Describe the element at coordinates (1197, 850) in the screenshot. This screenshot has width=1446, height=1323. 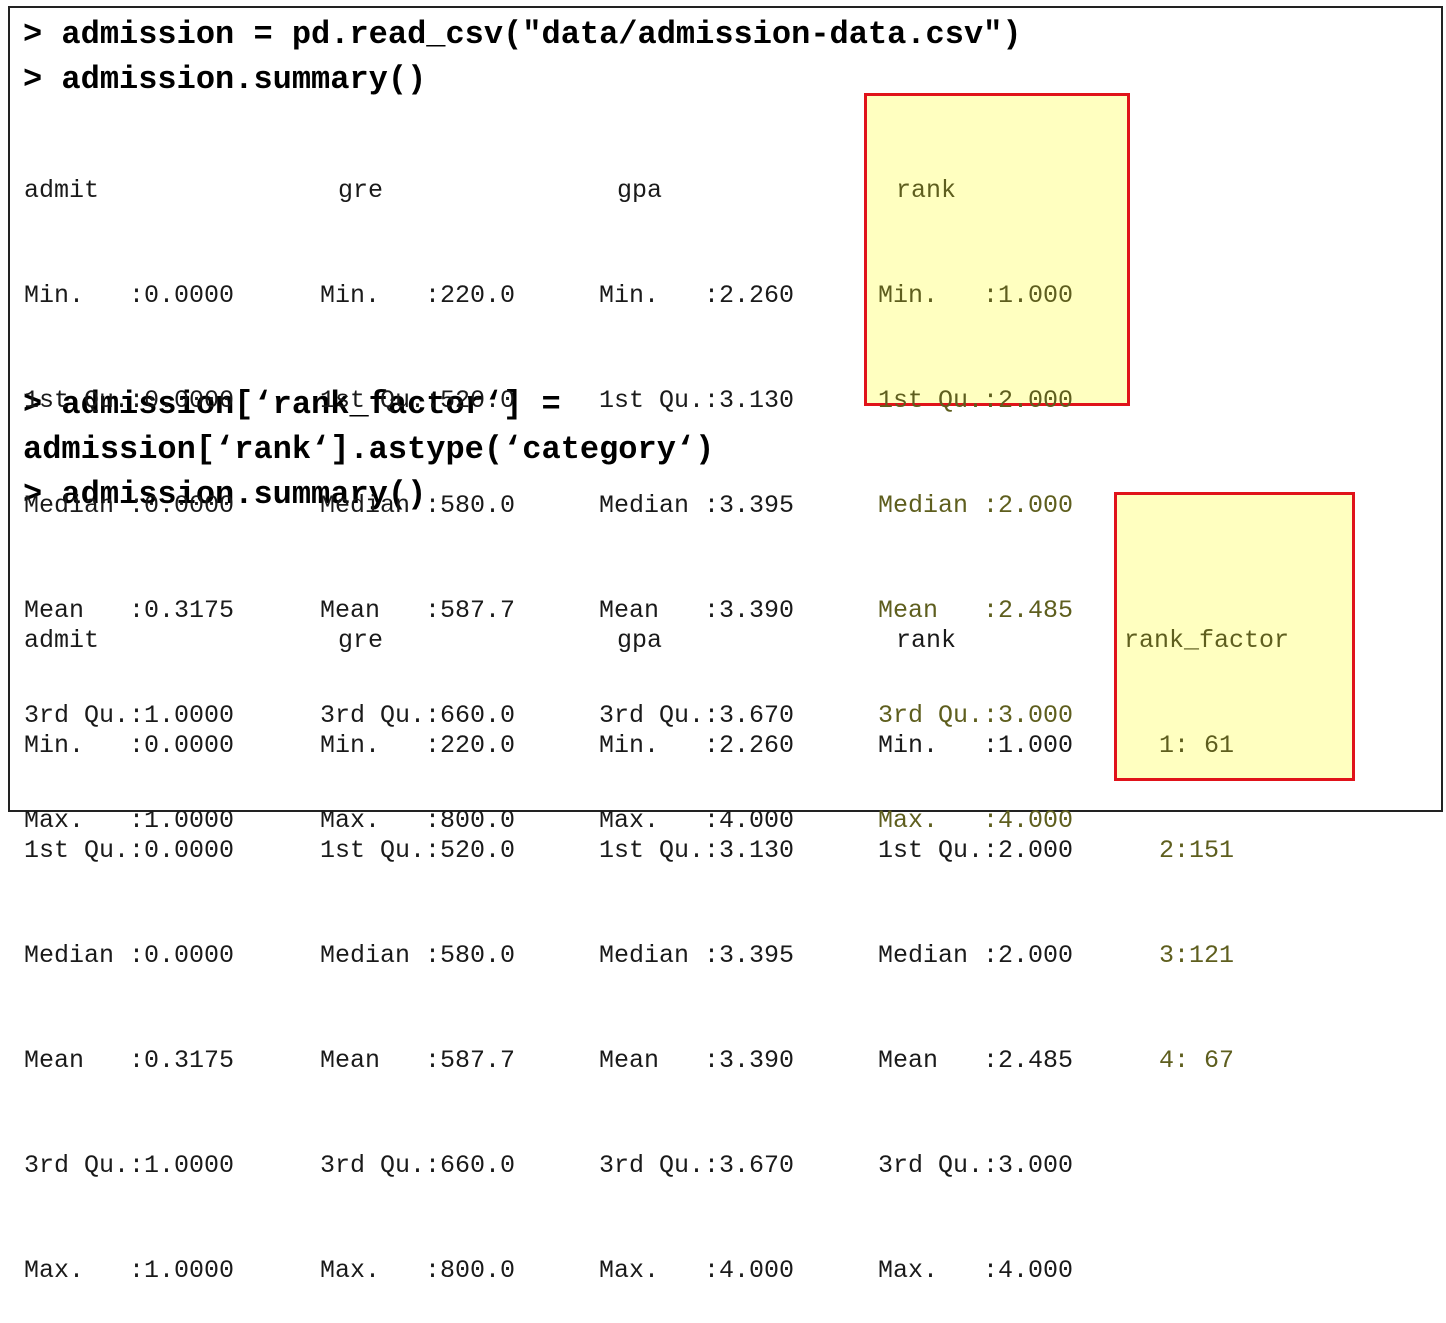
I see `factor-count-line: 2:151` at that location.